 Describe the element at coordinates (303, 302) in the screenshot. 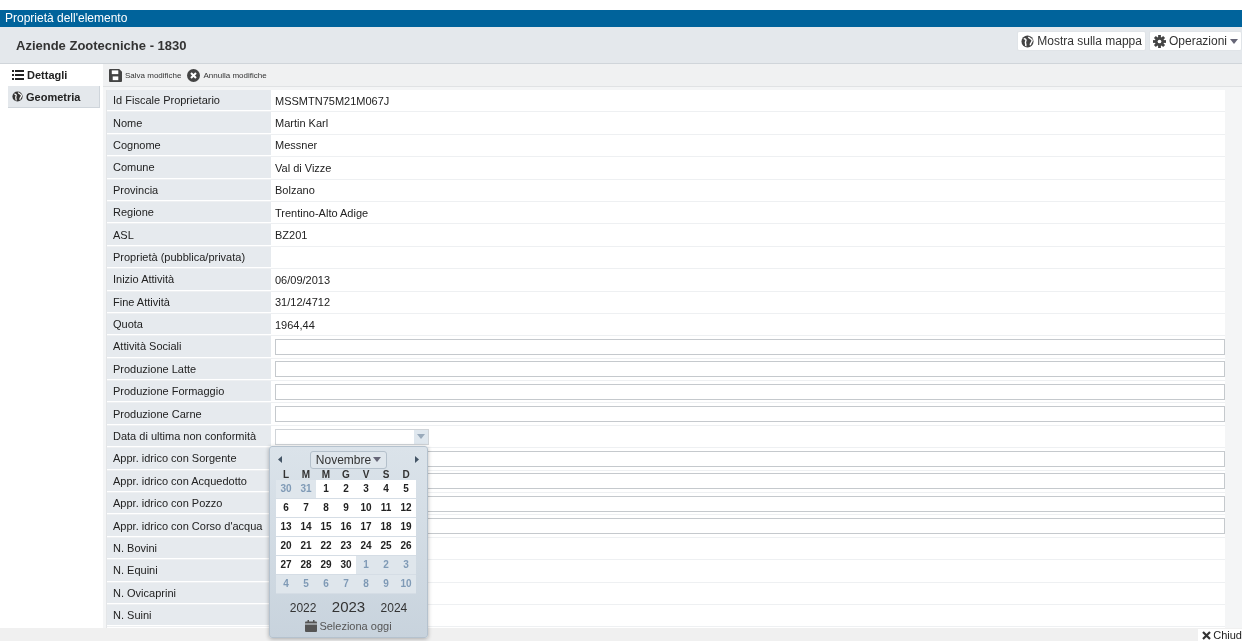

I see `field-value: 31/12/4712` at that location.